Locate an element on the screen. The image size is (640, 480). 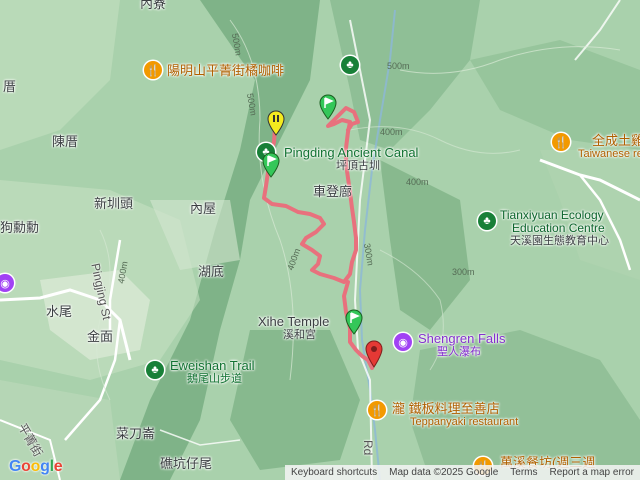
trail-park-icon: ♣ is located at coordinates (155, 370).